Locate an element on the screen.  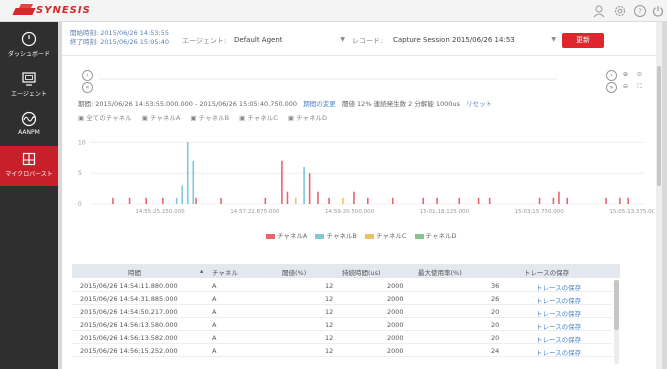
page-scrollbar is located at coordinates (659, 195).